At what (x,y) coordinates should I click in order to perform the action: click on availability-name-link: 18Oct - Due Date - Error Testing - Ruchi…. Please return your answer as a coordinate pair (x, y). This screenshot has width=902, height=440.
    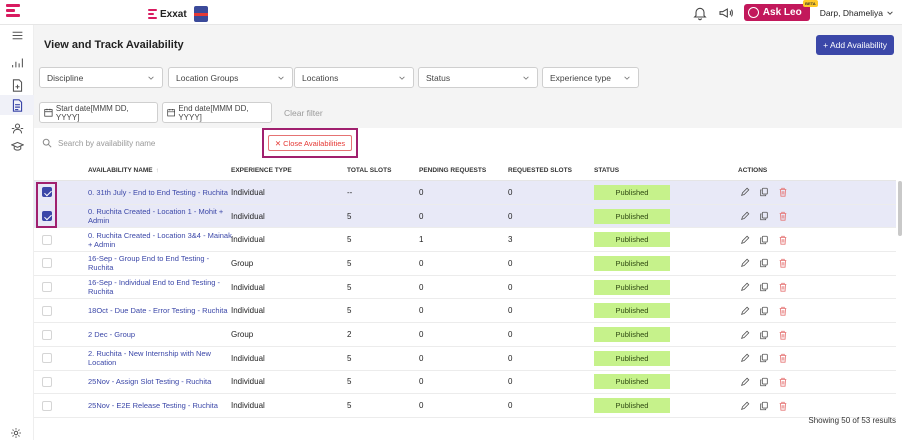
    Looking at the image, I should click on (161, 310).